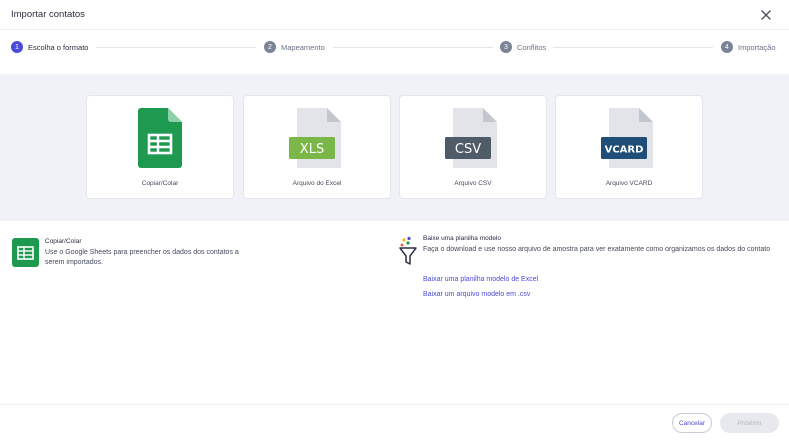 The height and width of the screenshot is (443, 789). I want to click on dialog-title: Importar contatos, so click(48, 14).